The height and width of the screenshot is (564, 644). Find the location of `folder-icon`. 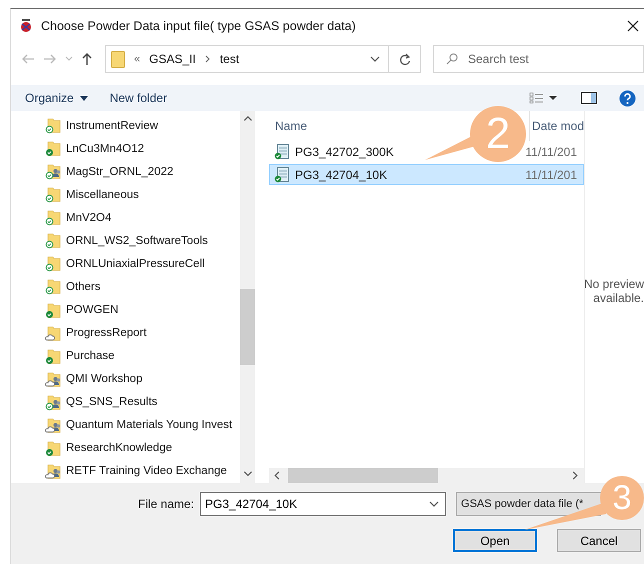

folder-icon is located at coordinates (118, 59).